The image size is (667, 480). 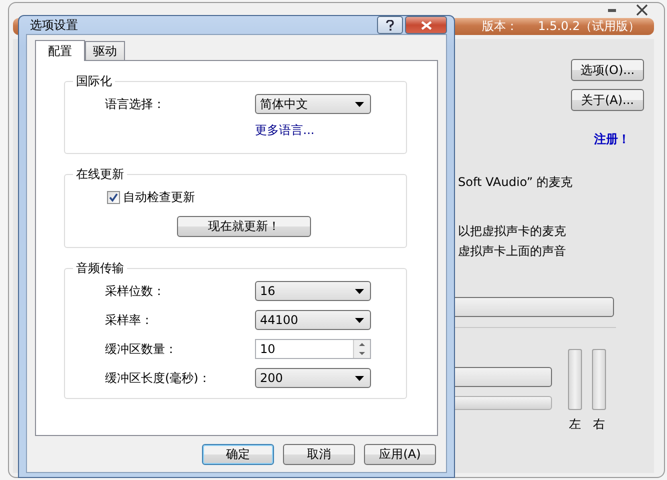 I want to click on dropdown: 16, so click(x=313, y=291).